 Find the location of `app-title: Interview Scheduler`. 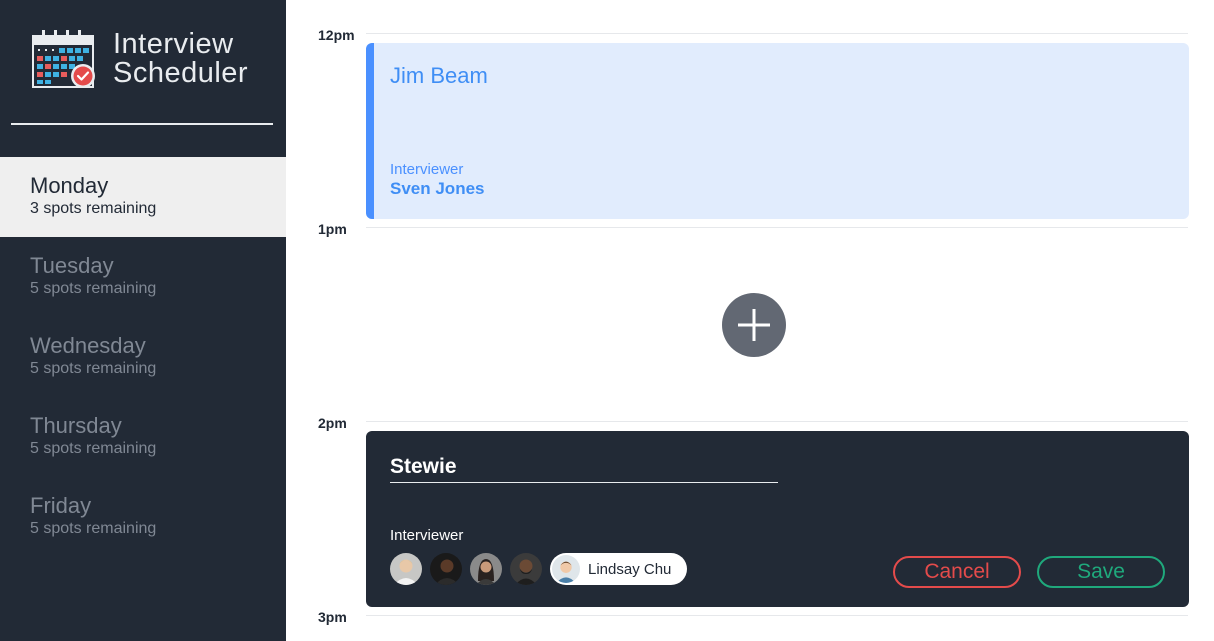

app-title: Interview Scheduler is located at coordinates (180, 59).